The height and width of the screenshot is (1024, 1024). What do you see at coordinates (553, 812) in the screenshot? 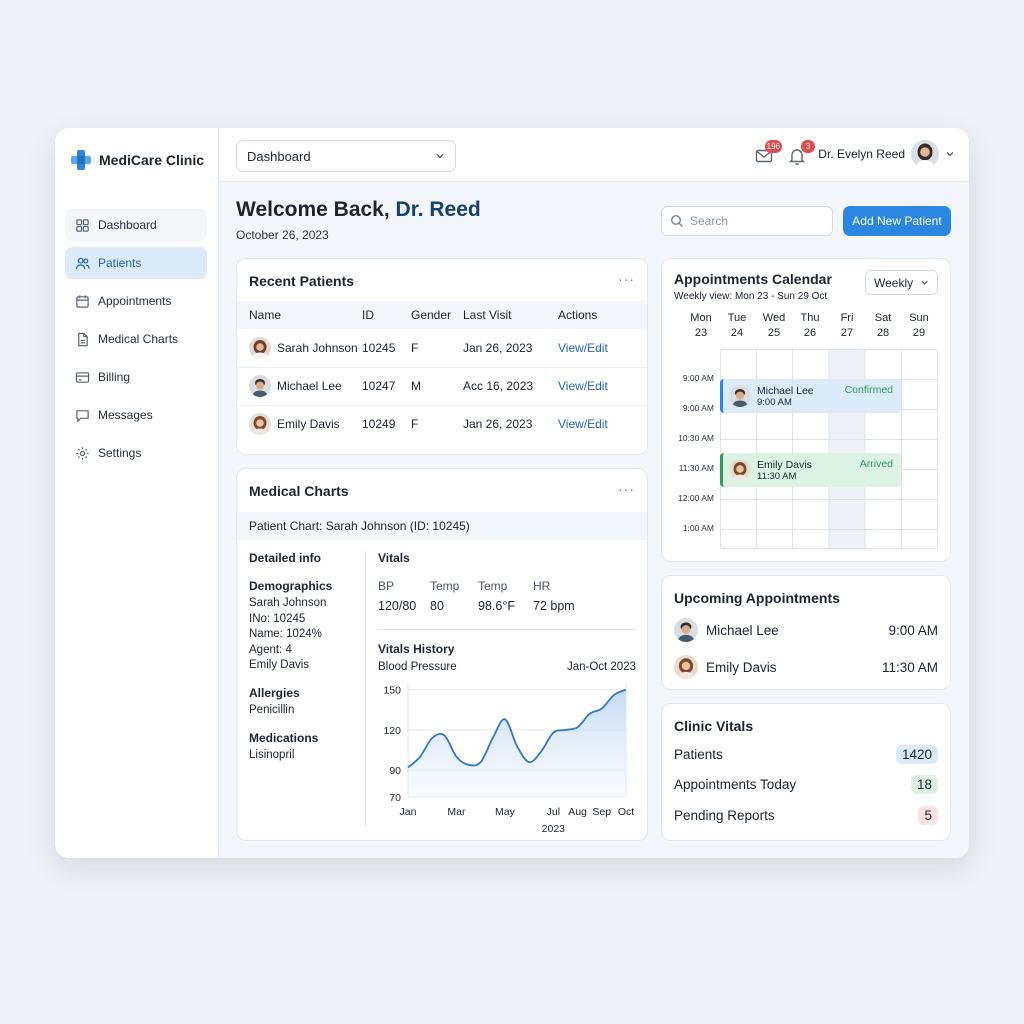
I see `x-tick-label: Jul` at bounding box center [553, 812].